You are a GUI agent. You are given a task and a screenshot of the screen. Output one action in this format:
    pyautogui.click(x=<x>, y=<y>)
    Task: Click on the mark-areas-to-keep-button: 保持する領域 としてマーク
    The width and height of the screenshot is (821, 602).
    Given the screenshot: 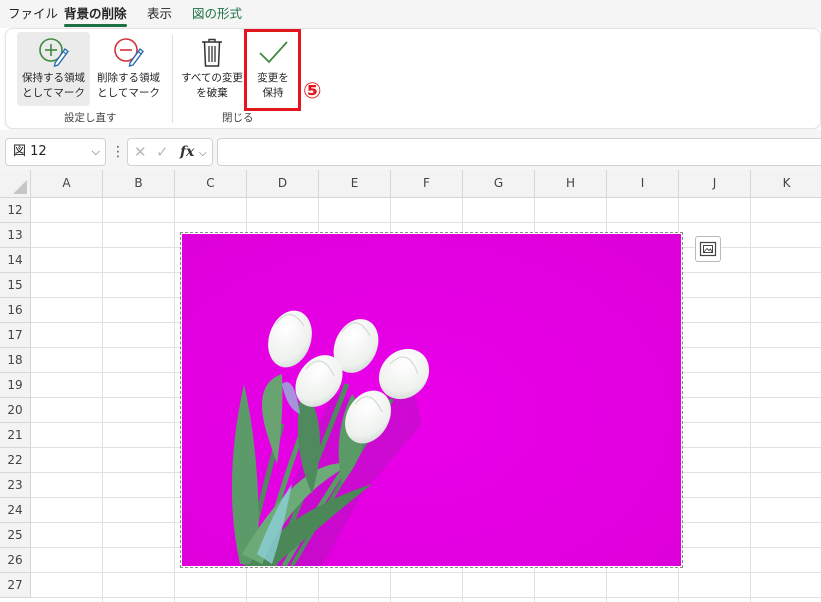 What is the action you would take?
    pyautogui.click(x=53, y=69)
    